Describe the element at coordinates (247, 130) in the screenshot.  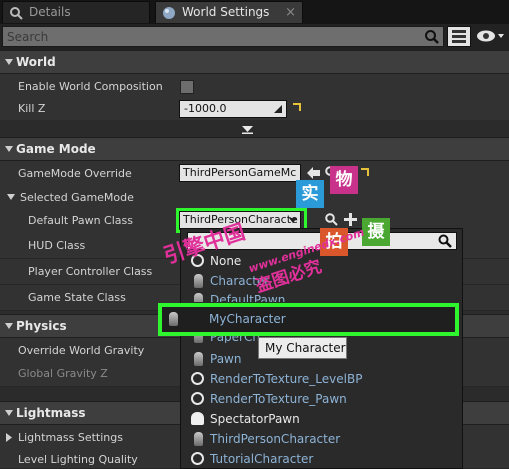
I see `expand-advanced-icon` at that location.